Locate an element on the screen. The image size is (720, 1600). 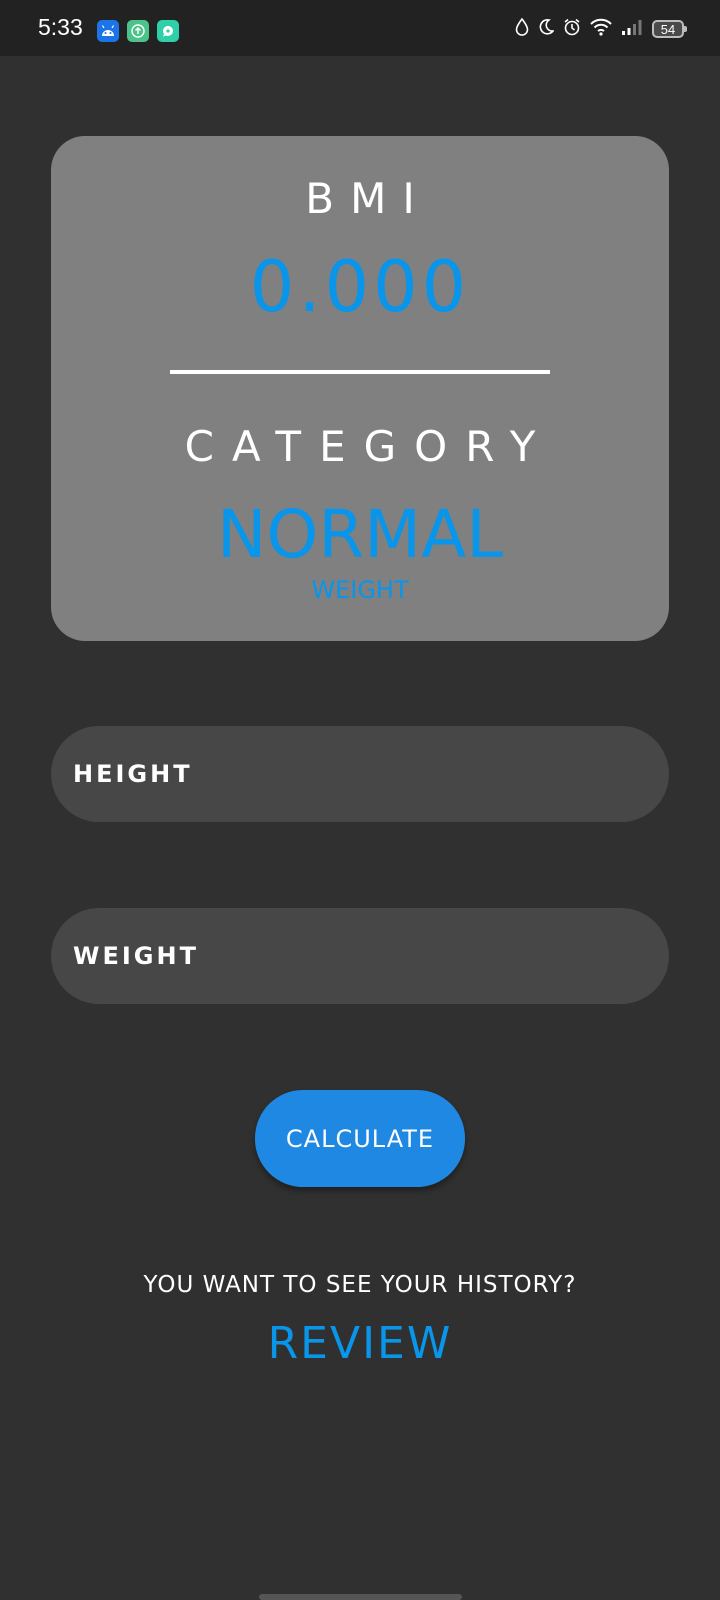
system-status-icons: 54 is located at coordinates (601, 28).